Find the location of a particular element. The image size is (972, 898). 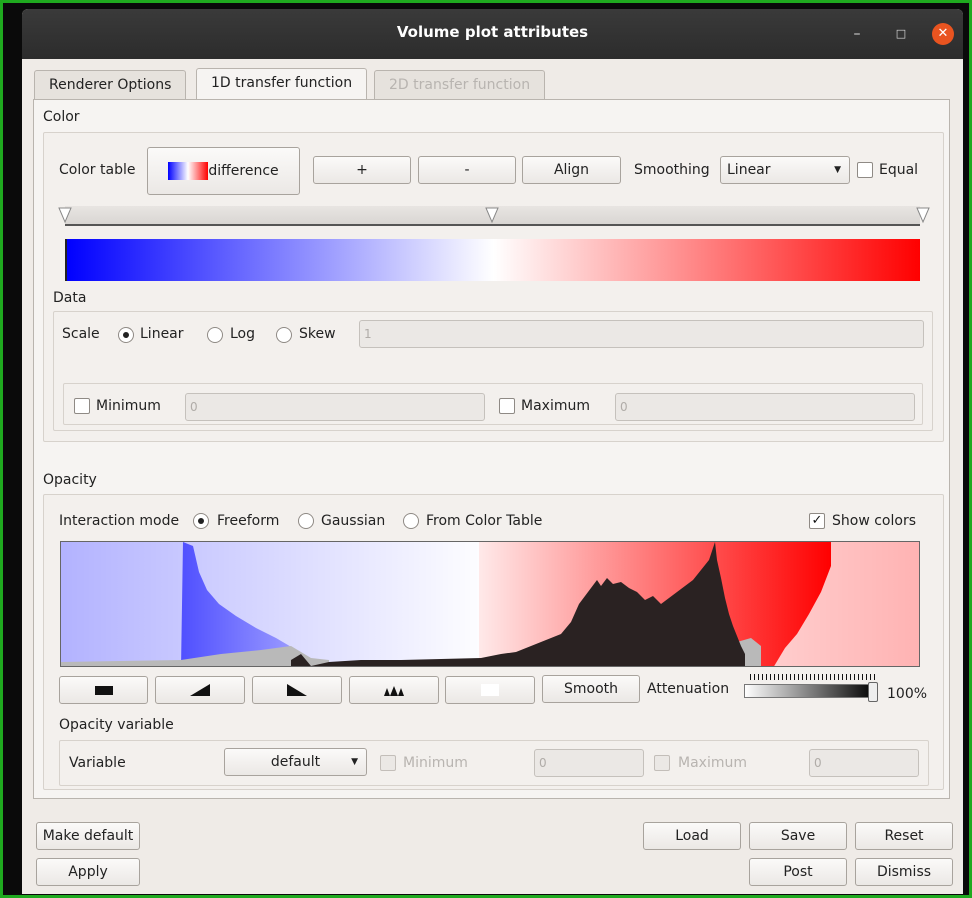

opacity-ramp-down-button is located at coordinates (297, 690).